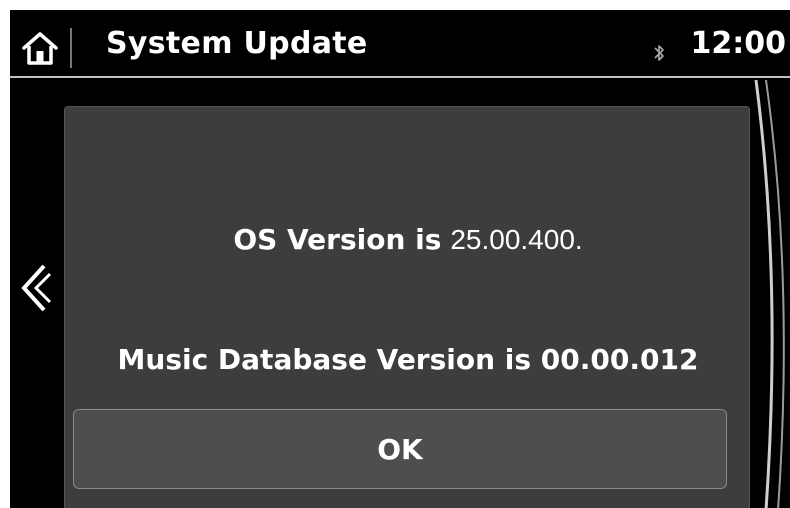 Image resolution: width=790 pixels, height=508 pixels. Describe the element at coordinates (237, 43) in the screenshot. I see `page-title: System Update` at that location.